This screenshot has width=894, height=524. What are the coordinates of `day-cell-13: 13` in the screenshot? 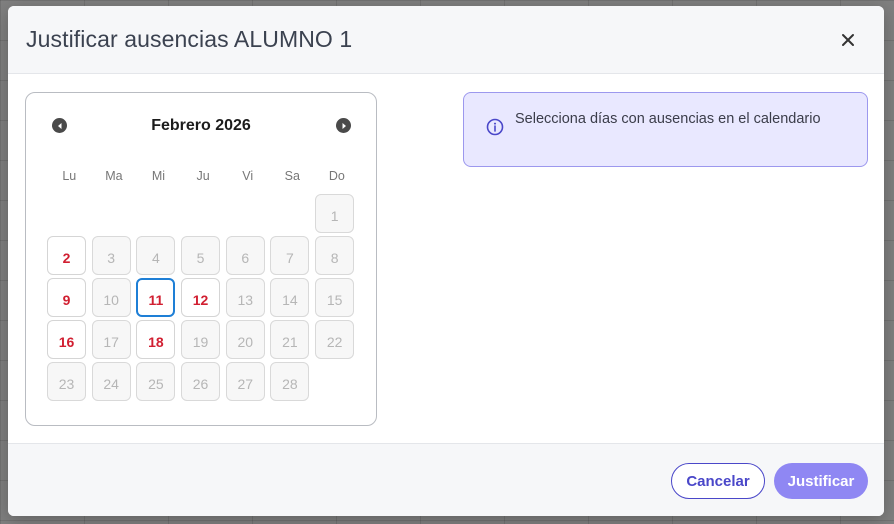 It's located at (245, 297).